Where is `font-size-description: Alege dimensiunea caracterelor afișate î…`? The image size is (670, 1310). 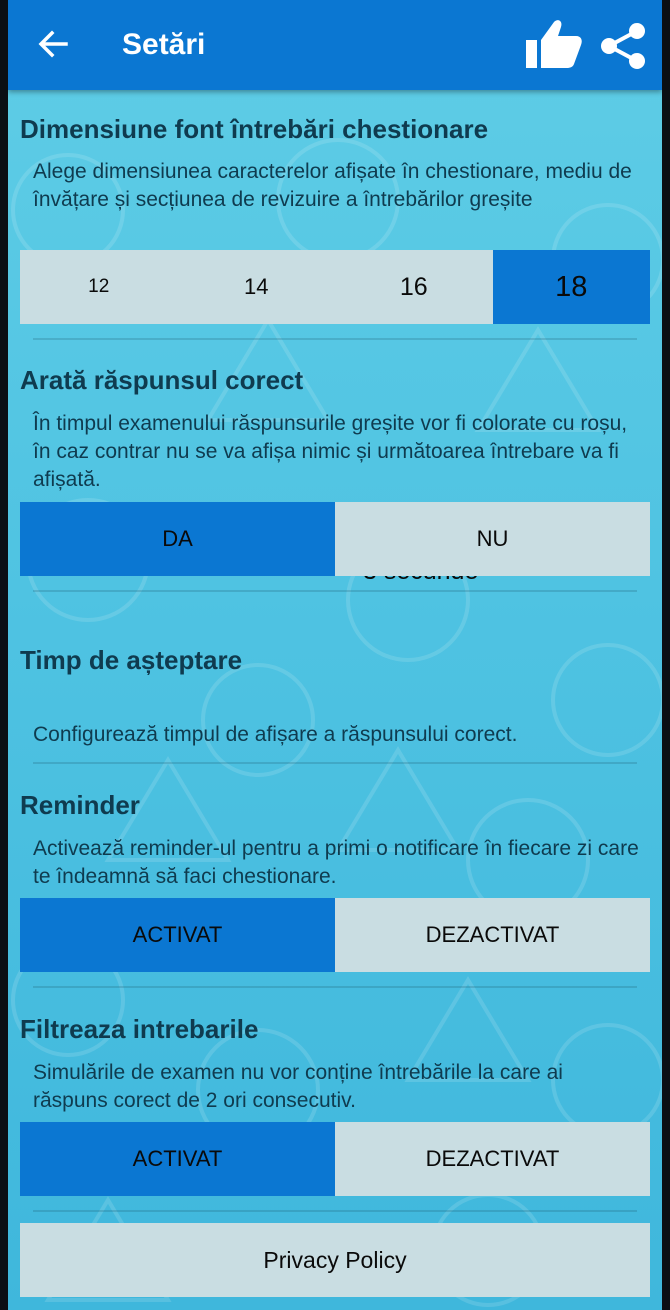 font-size-description: Alege dimensiunea caracterelor afișate î… is located at coordinates (332, 185).